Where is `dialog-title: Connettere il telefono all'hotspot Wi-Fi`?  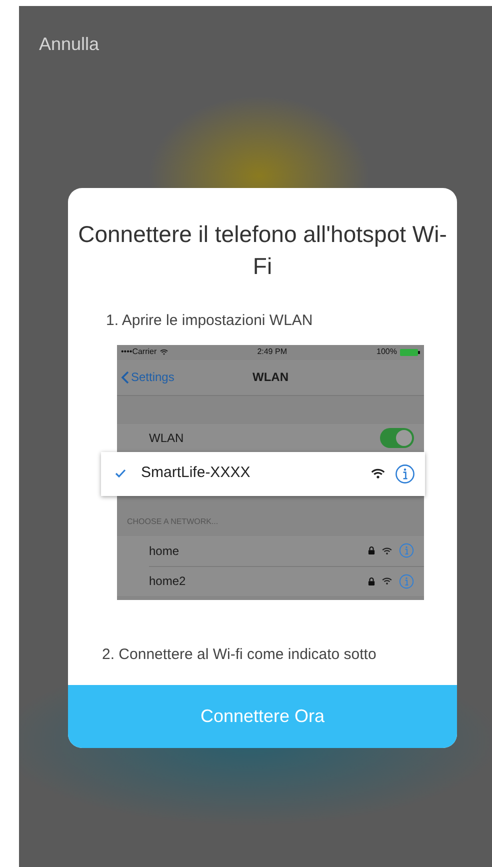 dialog-title: Connettere il telefono all'hotspot Wi-Fi is located at coordinates (262, 250).